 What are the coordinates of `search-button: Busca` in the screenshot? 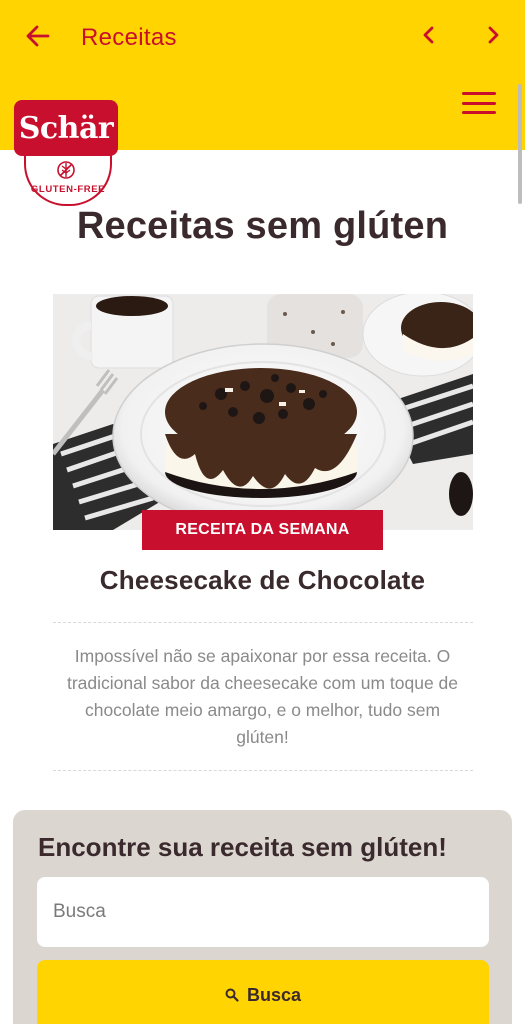 It's located at (263, 992).